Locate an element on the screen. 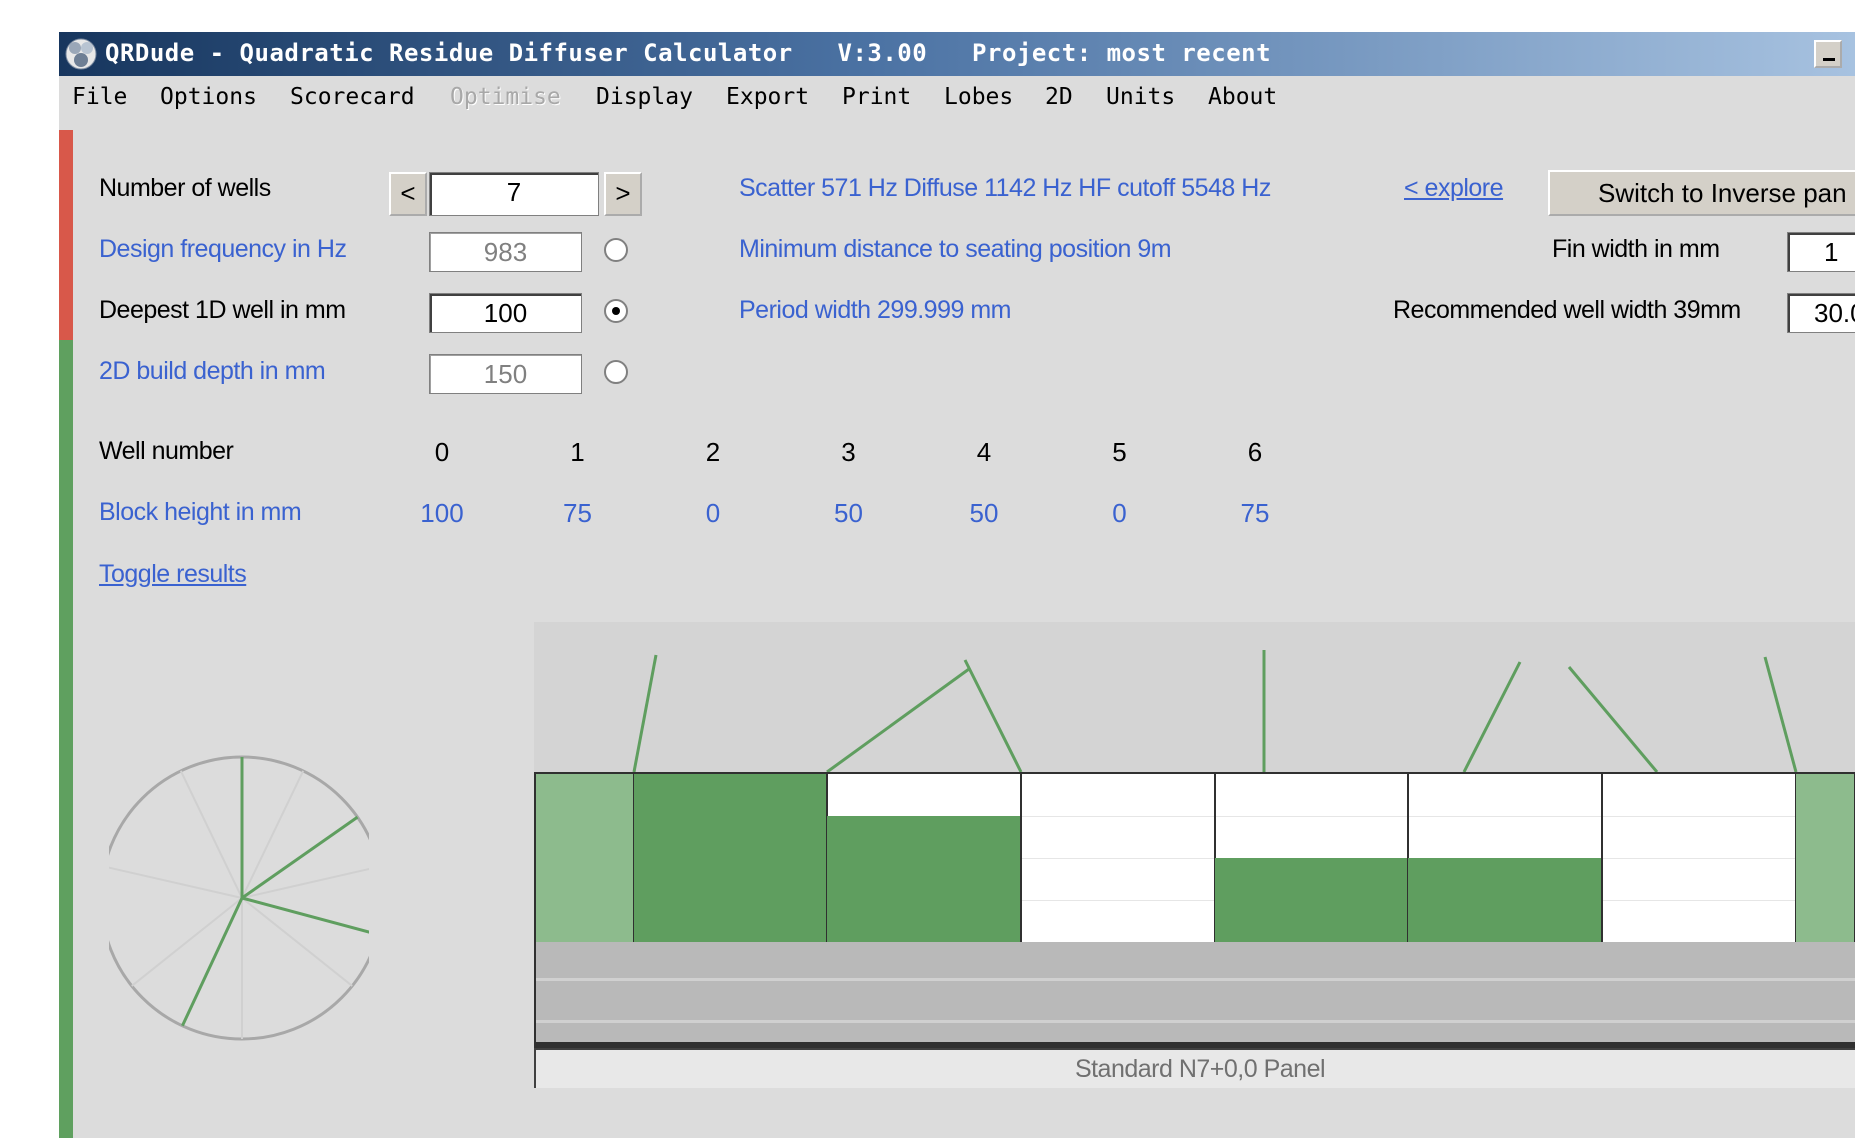  well-number-5: 5 is located at coordinates (1119, 452).